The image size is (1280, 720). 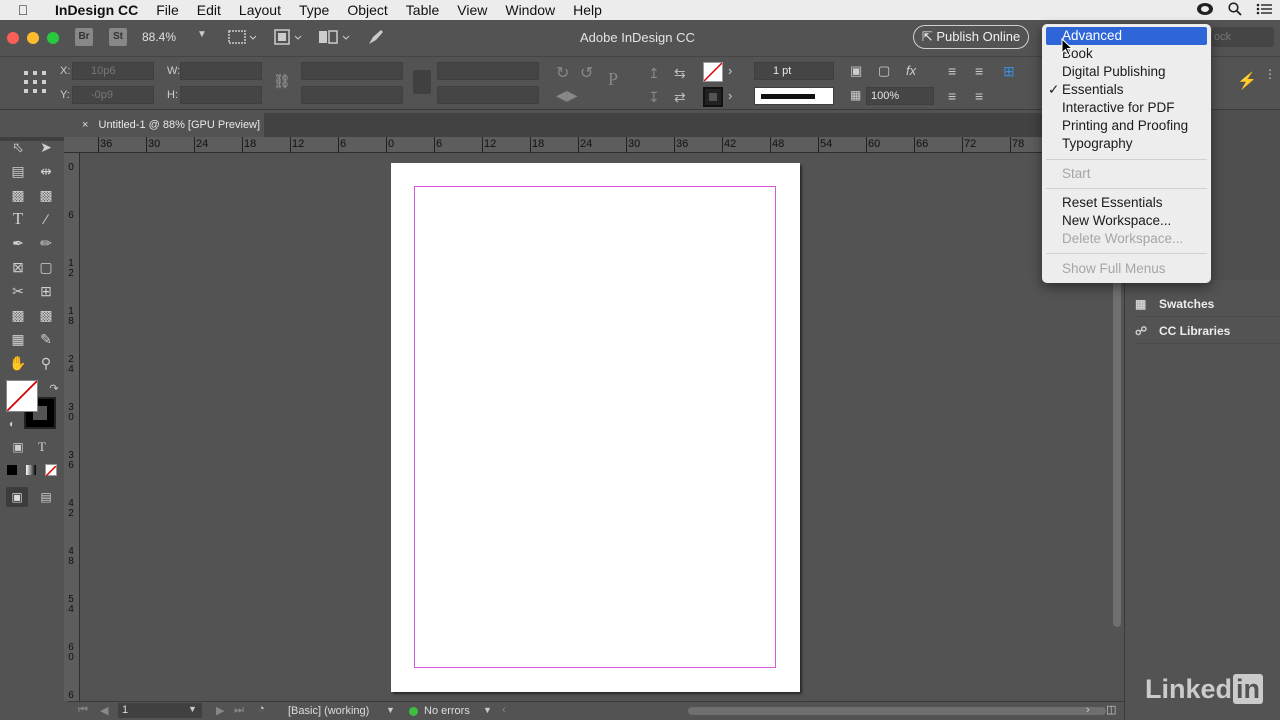 What do you see at coordinates (971, 37) in the screenshot?
I see `publish-online-button: ⇱ Publish Online` at bounding box center [971, 37].